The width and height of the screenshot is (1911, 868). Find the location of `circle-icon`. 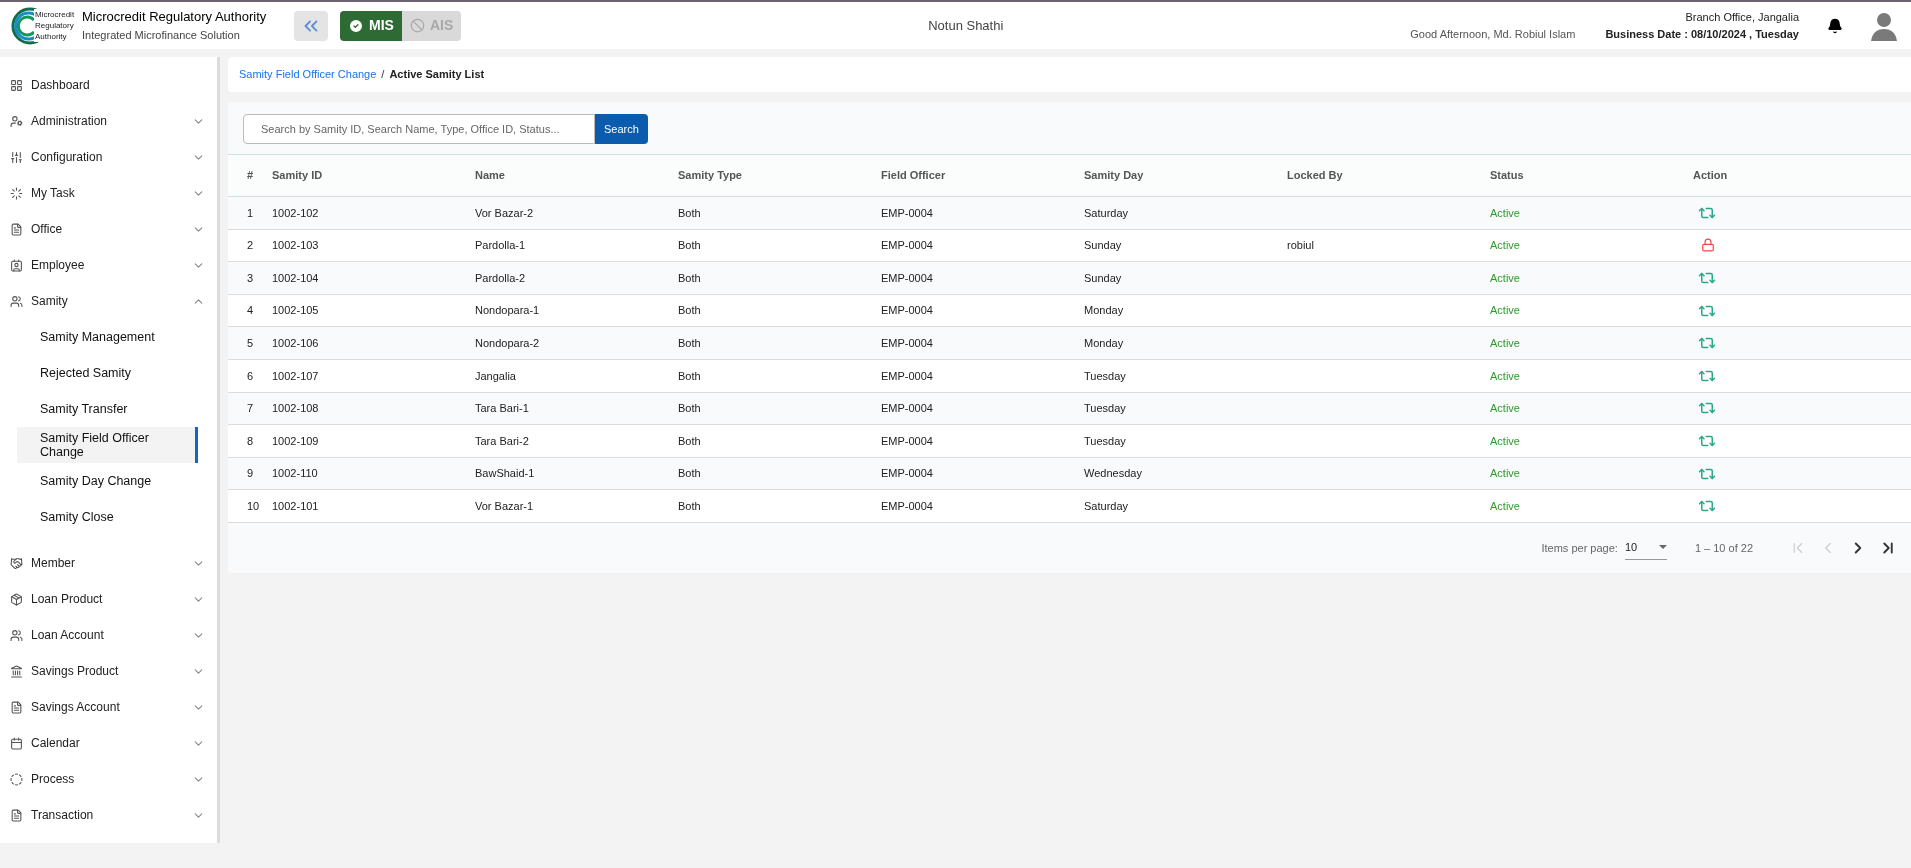

circle-icon is located at coordinates (16, 779).